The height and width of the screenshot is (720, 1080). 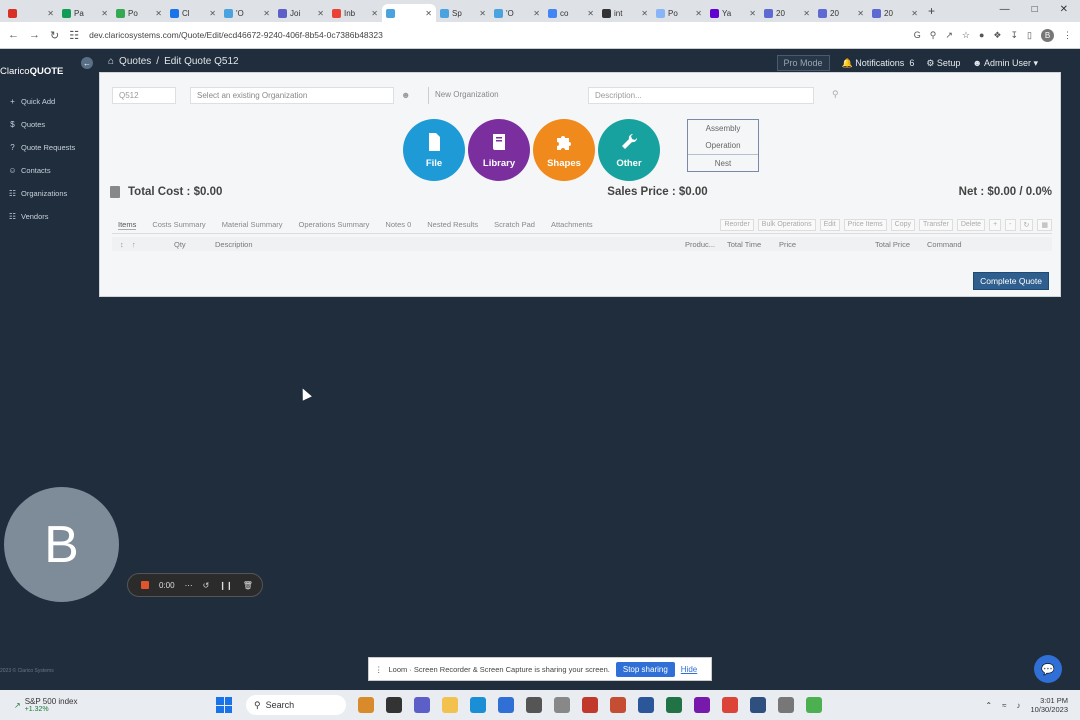 What do you see at coordinates (723, 145) in the screenshot?
I see `operation-option: Operation` at bounding box center [723, 145].